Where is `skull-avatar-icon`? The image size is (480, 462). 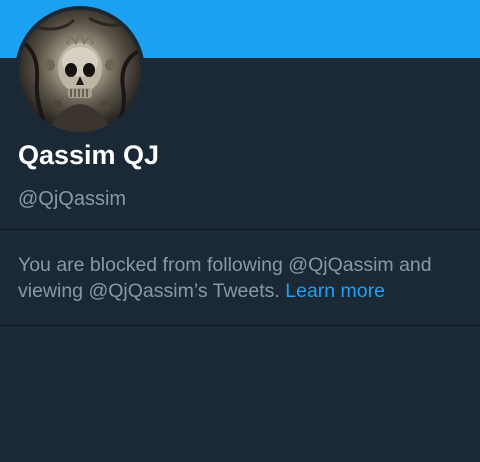 skull-avatar-icon is located at coordinates (80, 71).